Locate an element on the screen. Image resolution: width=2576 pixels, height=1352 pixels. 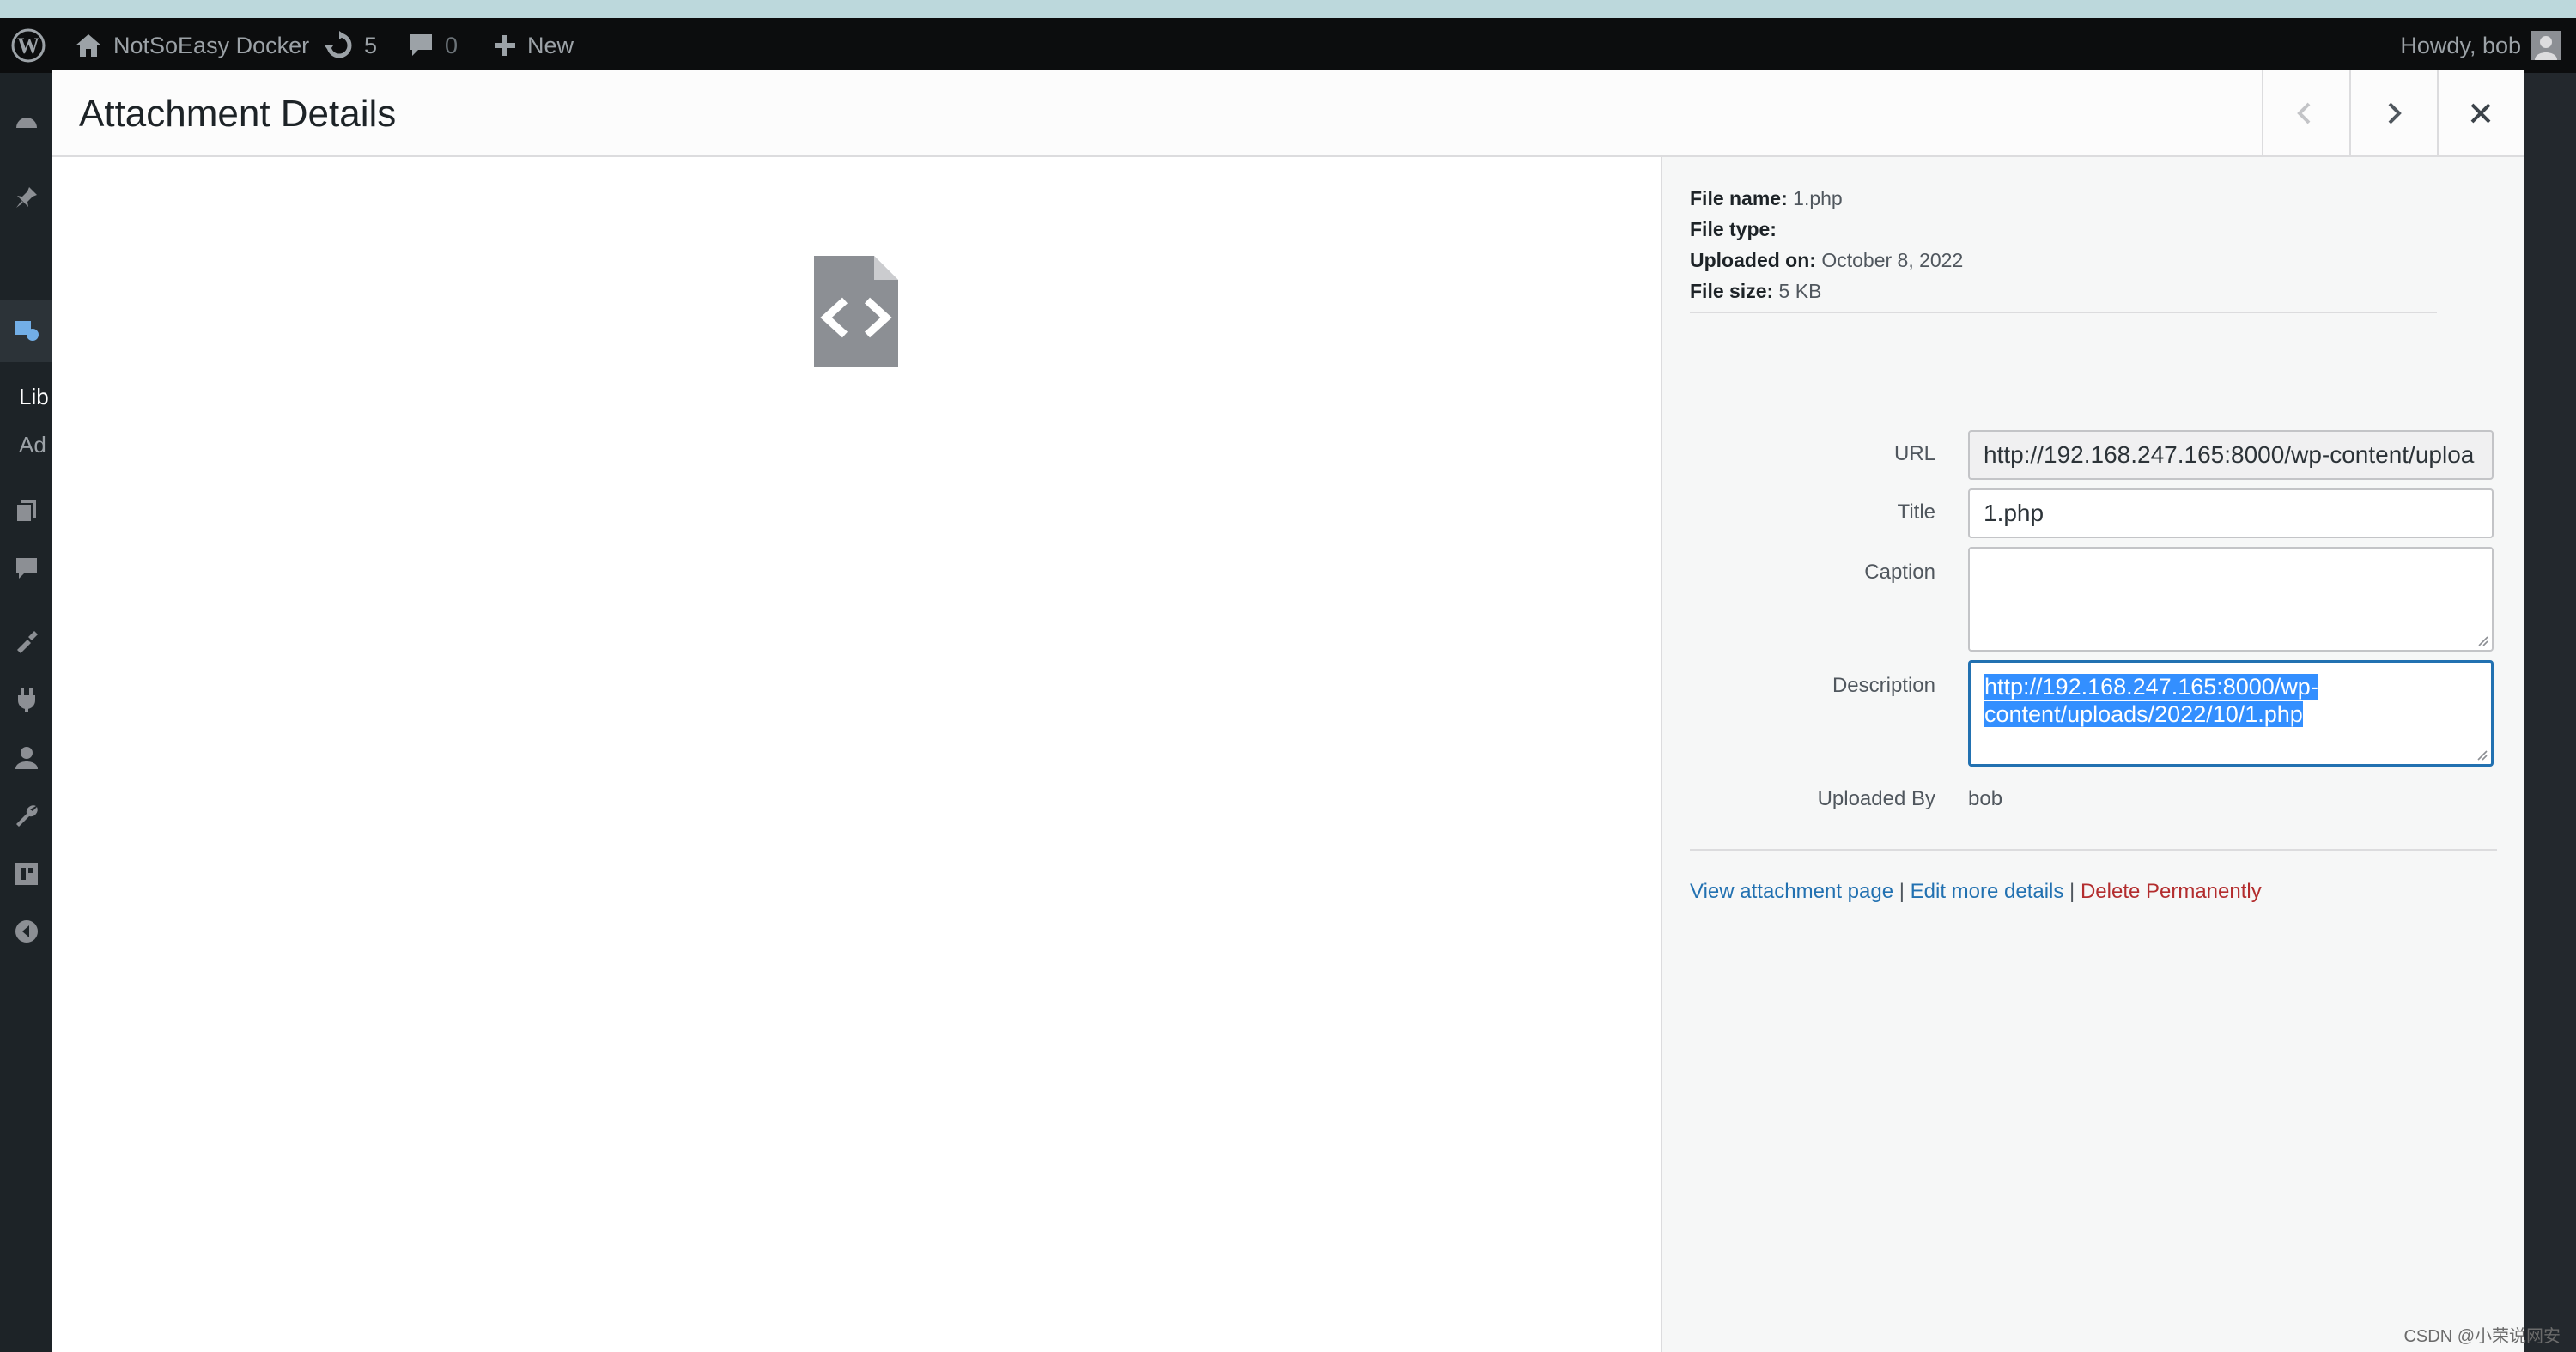
wordpress-icon: W is located at coordinates (28, 45).